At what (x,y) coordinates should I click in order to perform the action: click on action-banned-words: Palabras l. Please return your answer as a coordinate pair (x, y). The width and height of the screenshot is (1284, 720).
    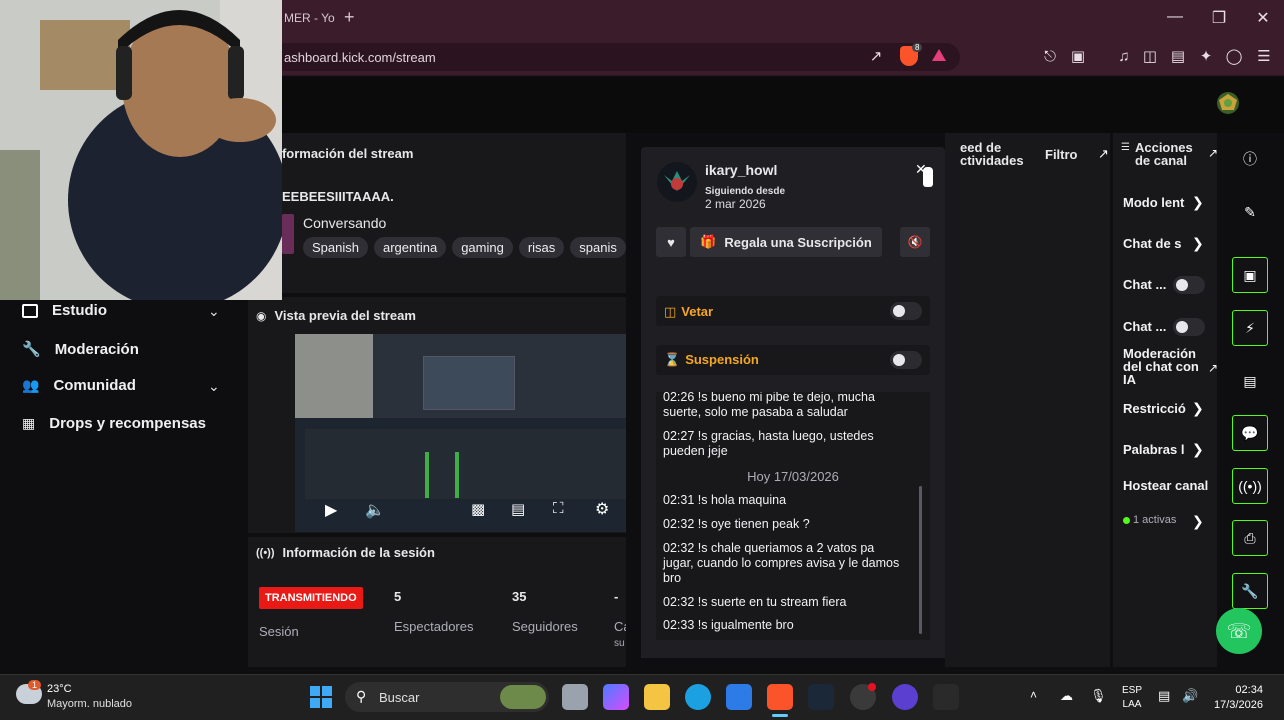
    Looking at the image, I should click on (1155, 449).